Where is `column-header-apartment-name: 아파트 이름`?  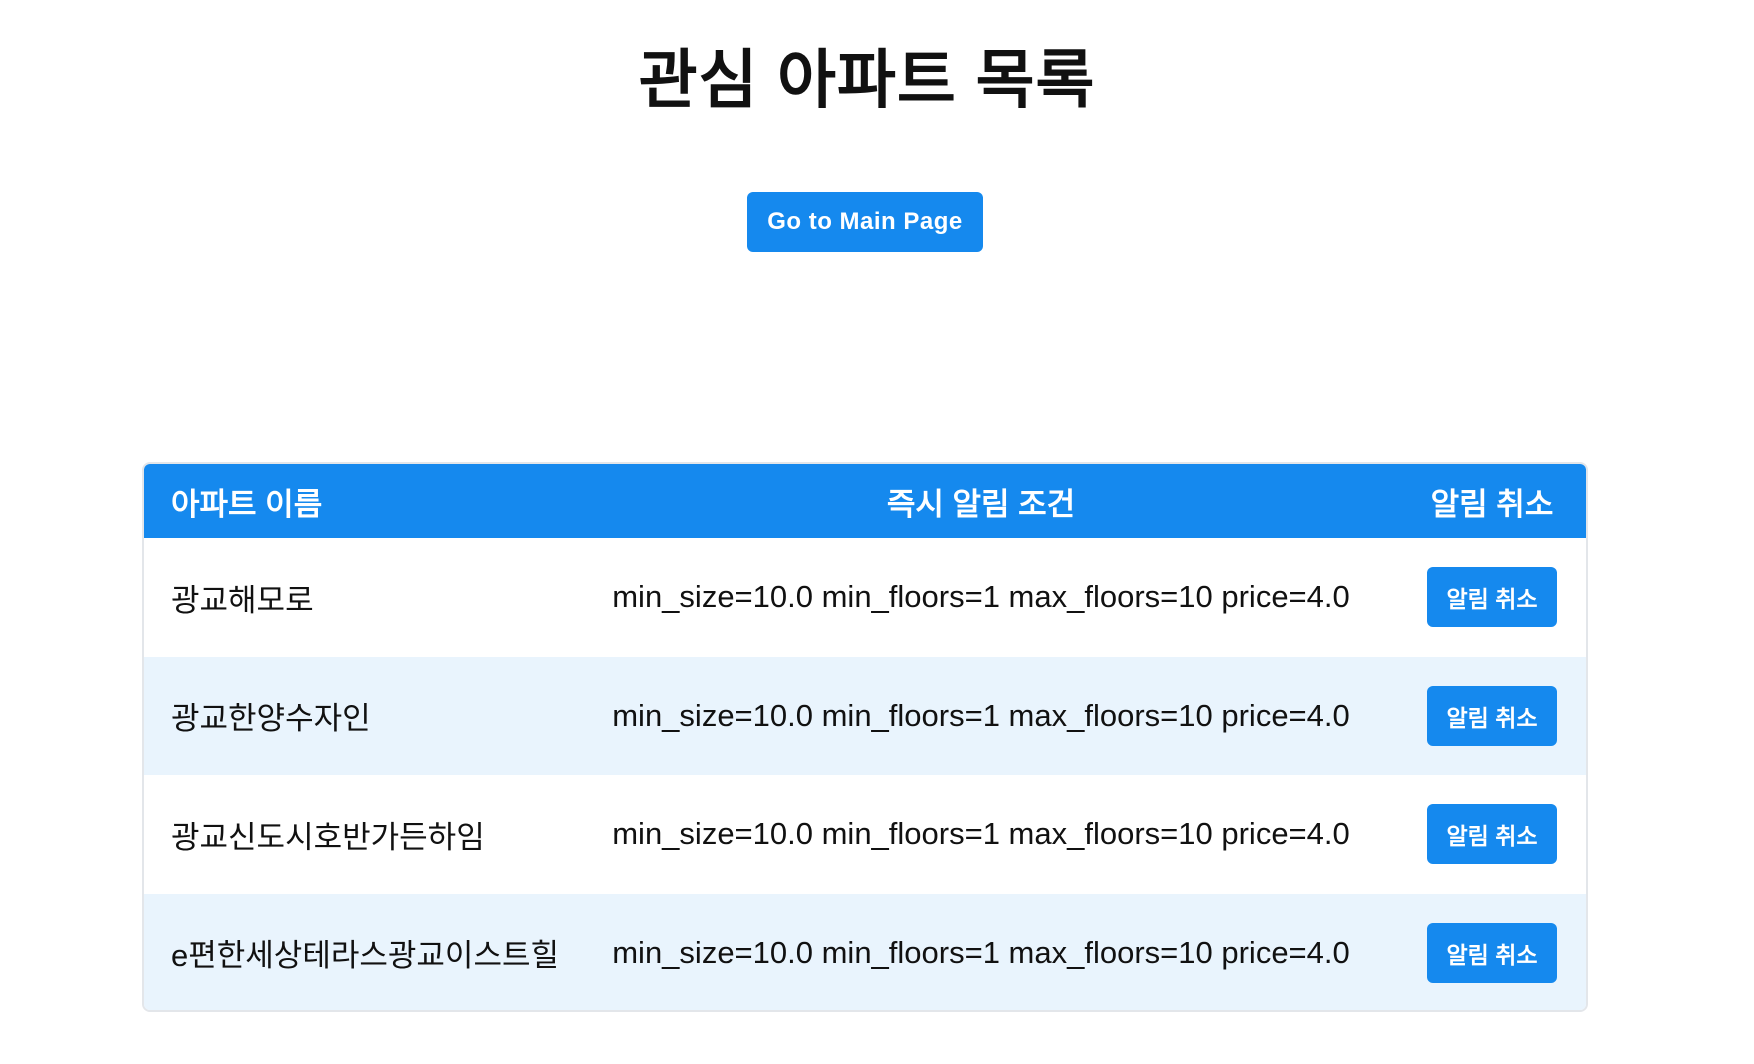
column-header-apartment-name: 아파트 이름 is located at coordinates (247, 504).